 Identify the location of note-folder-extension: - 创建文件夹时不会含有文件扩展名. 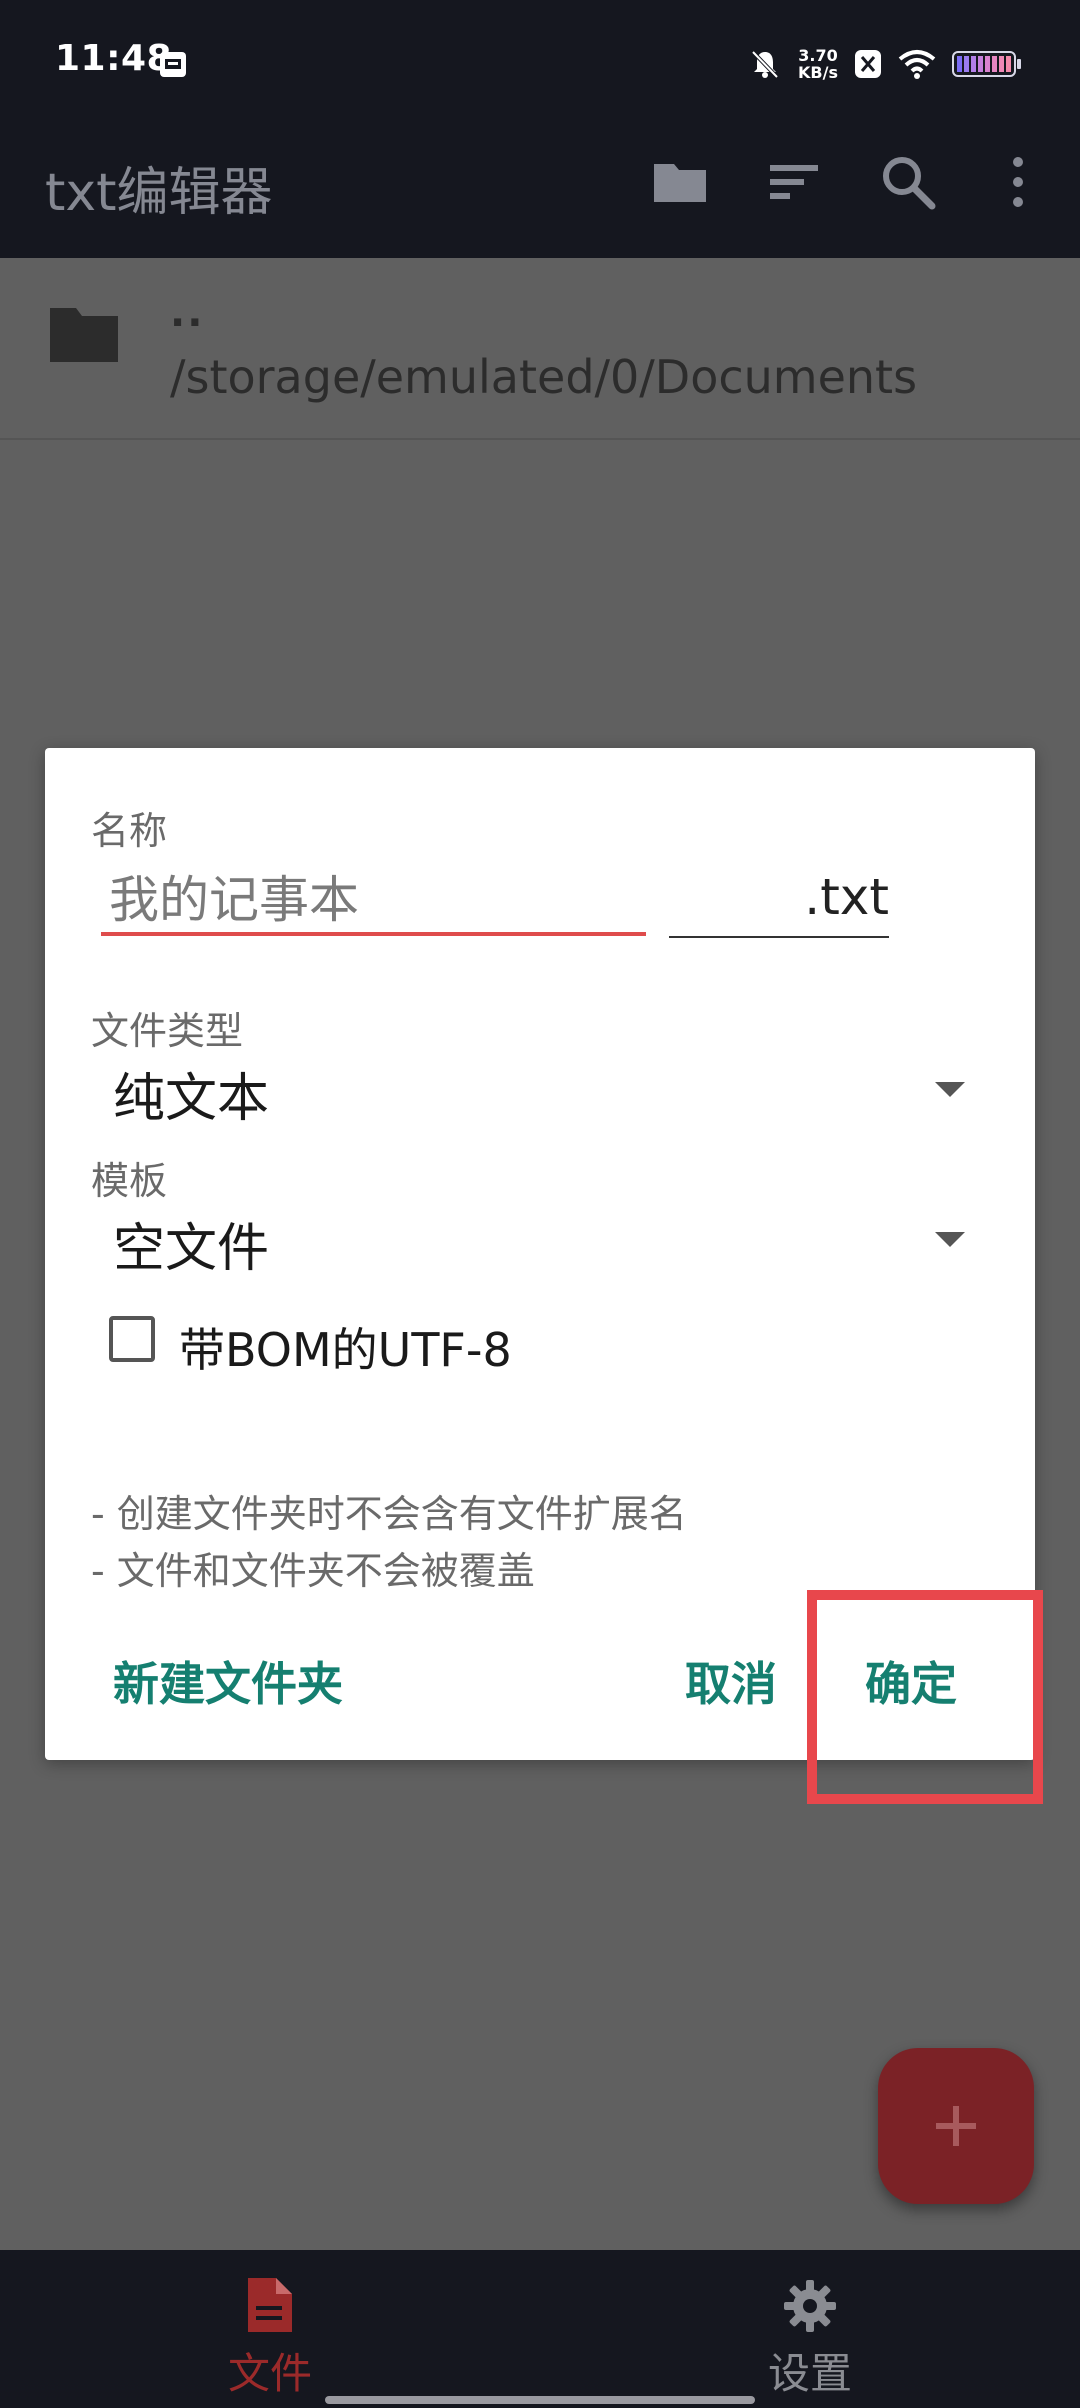
(389, 1514).